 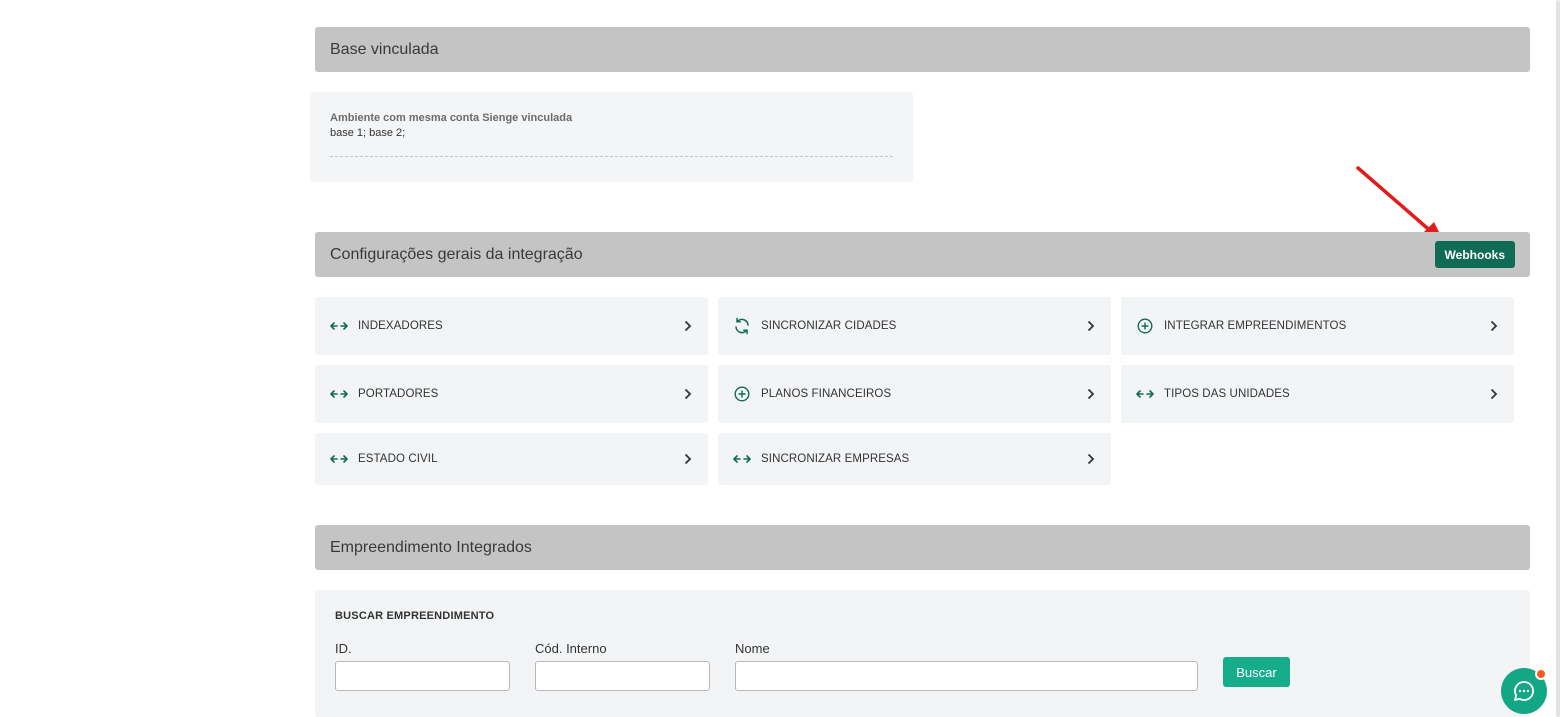 I want to click on tile-label: TIPOS DAS UNIDADES, so click(x=1227, y=394).